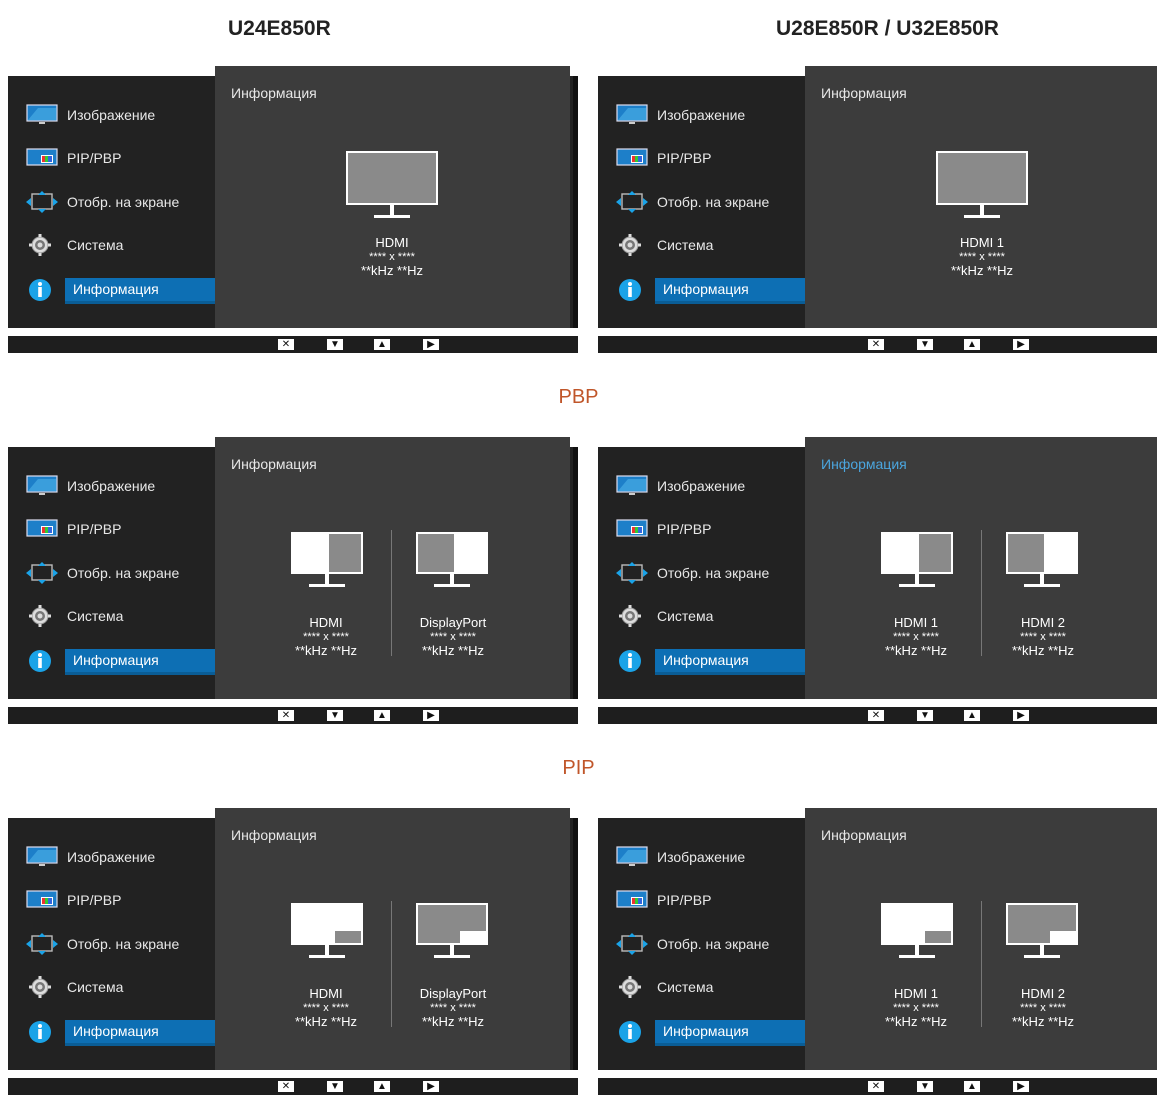 This screenshot has width=1157, height=1103. Describe the element at coordinates (453, 637) in the screenshot. I see `source-info-b: DisplayPort **** x **** **kHz **Hz` at that location.